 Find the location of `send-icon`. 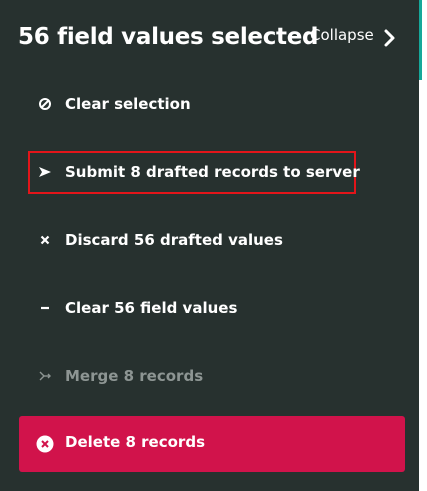

send-icon is located at coordinates (45, 172).